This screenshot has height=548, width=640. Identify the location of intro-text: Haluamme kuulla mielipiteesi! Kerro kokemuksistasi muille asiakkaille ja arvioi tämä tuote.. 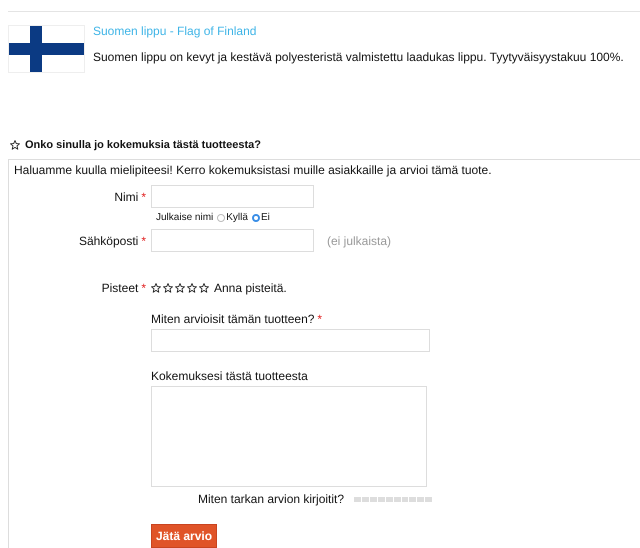
(253, 170).